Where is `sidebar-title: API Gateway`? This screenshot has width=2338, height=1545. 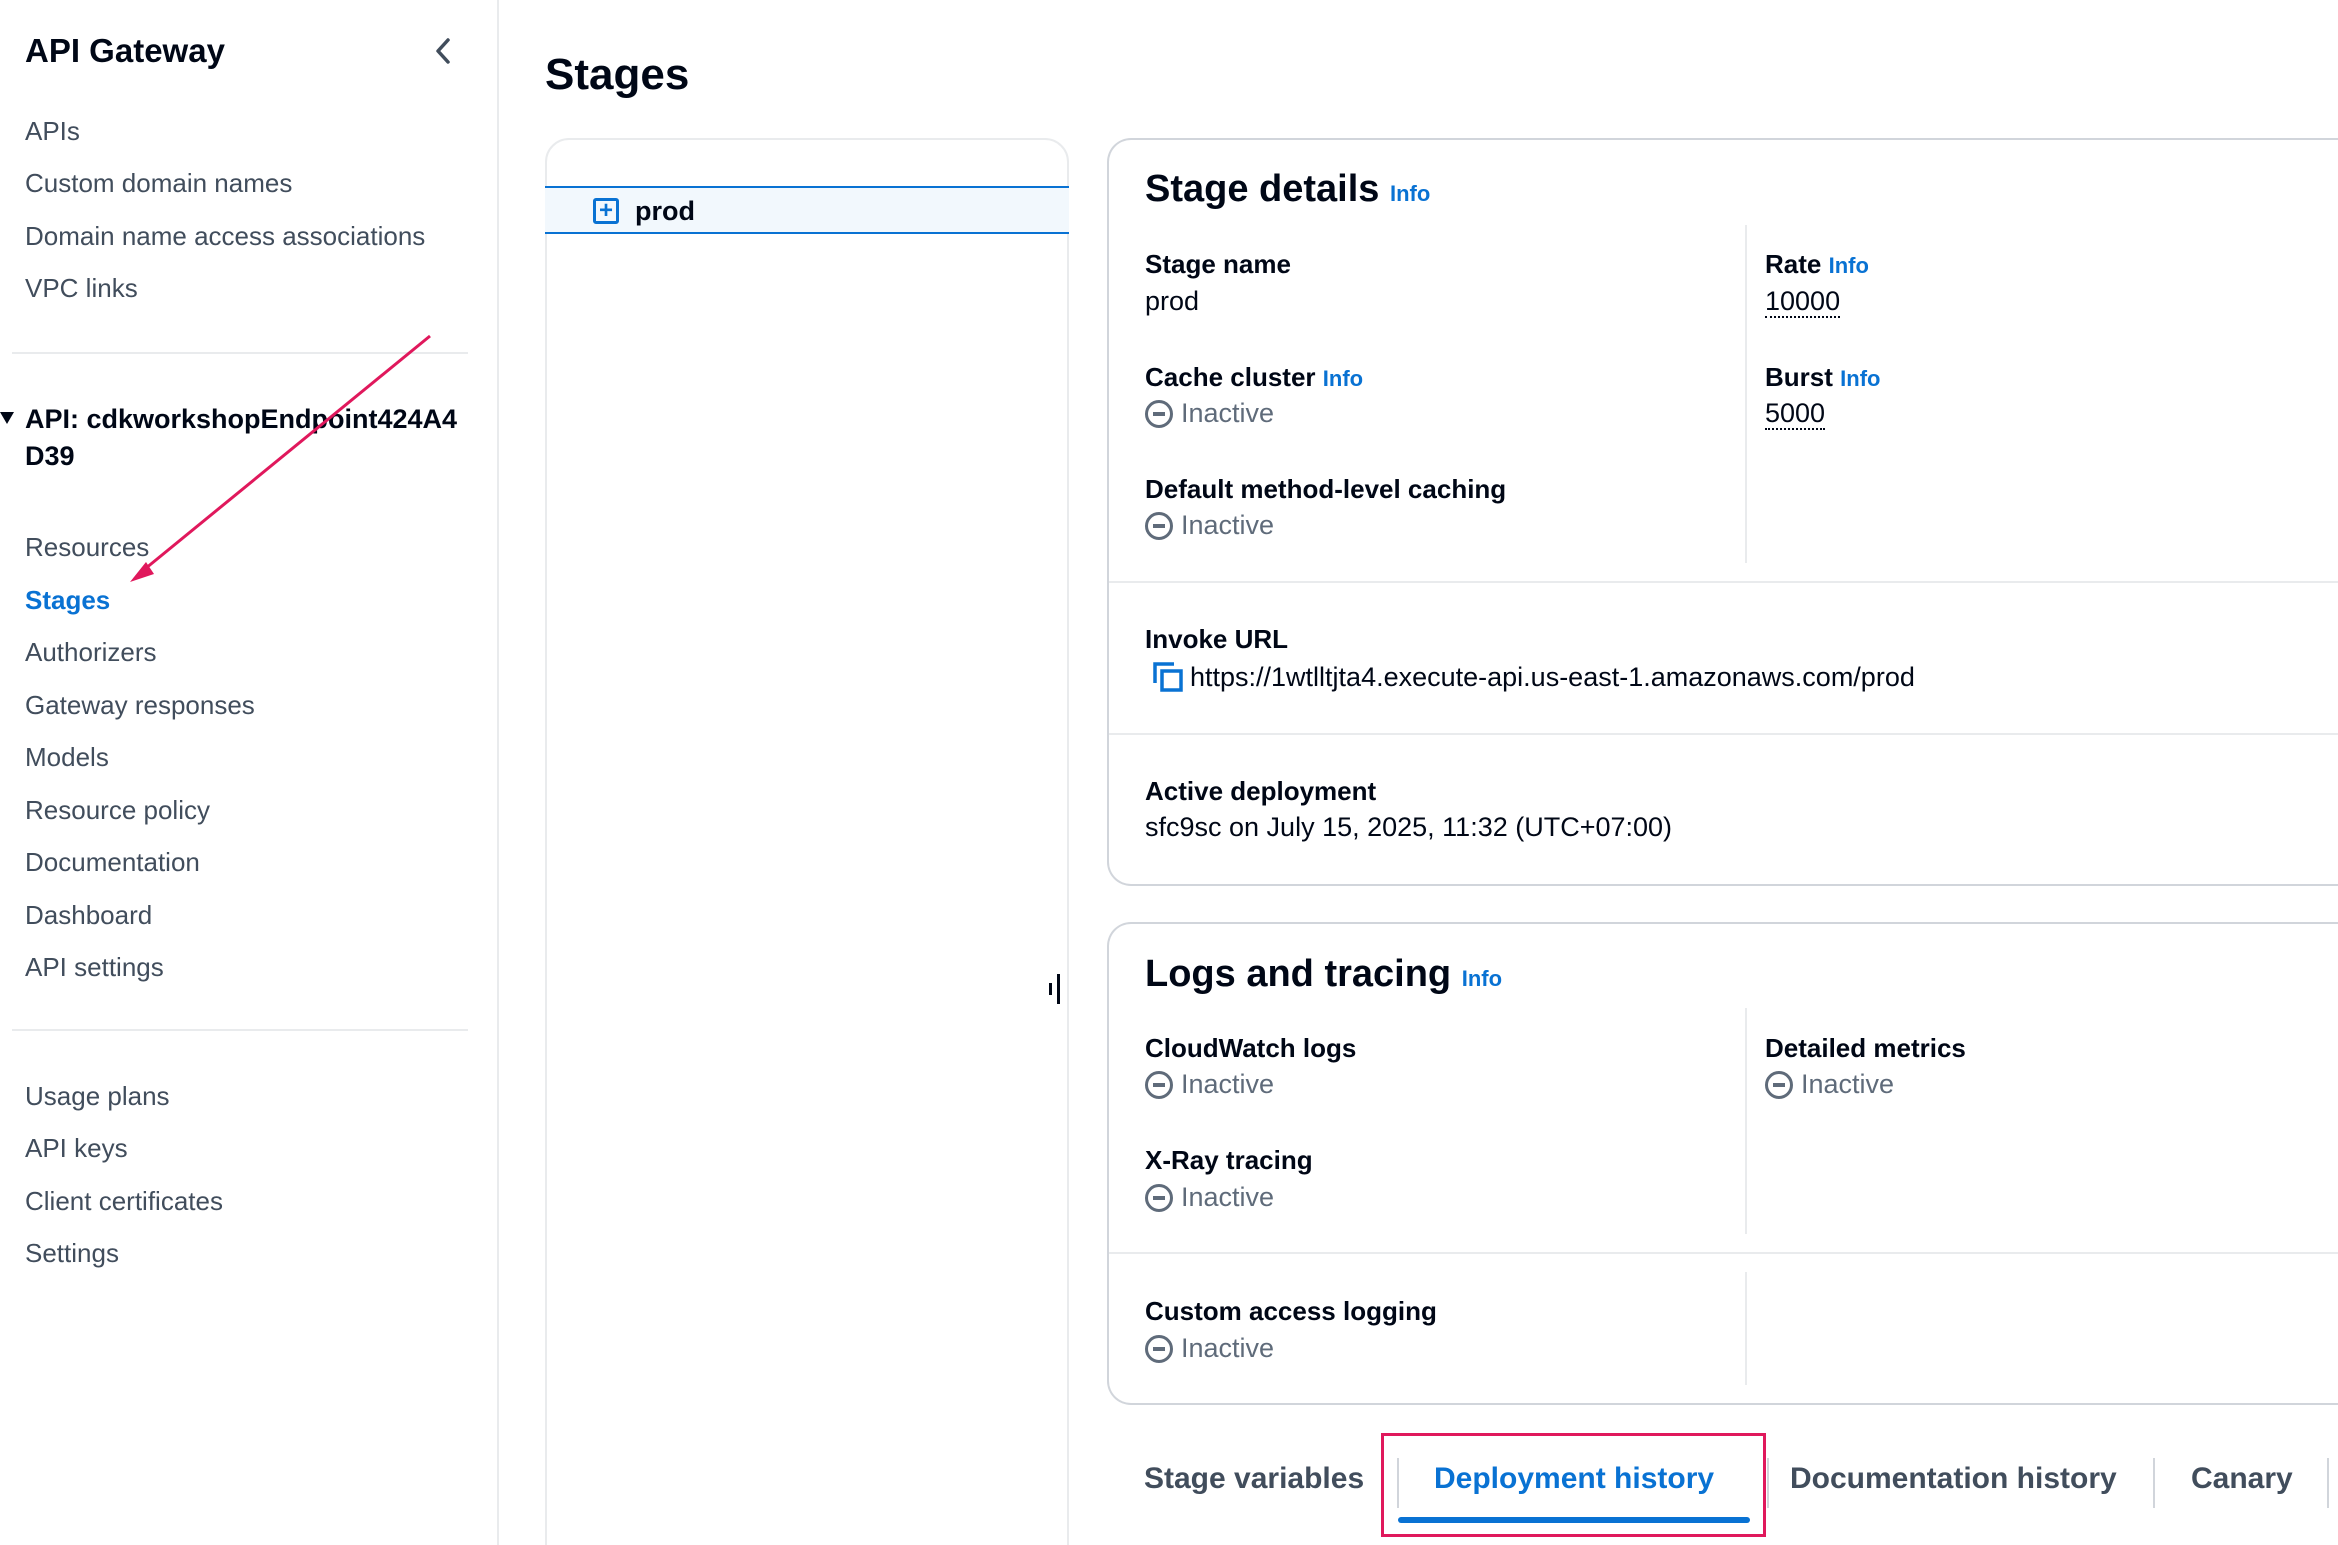
sidebar-title: API Gateway is located at coordinates (125, 50).